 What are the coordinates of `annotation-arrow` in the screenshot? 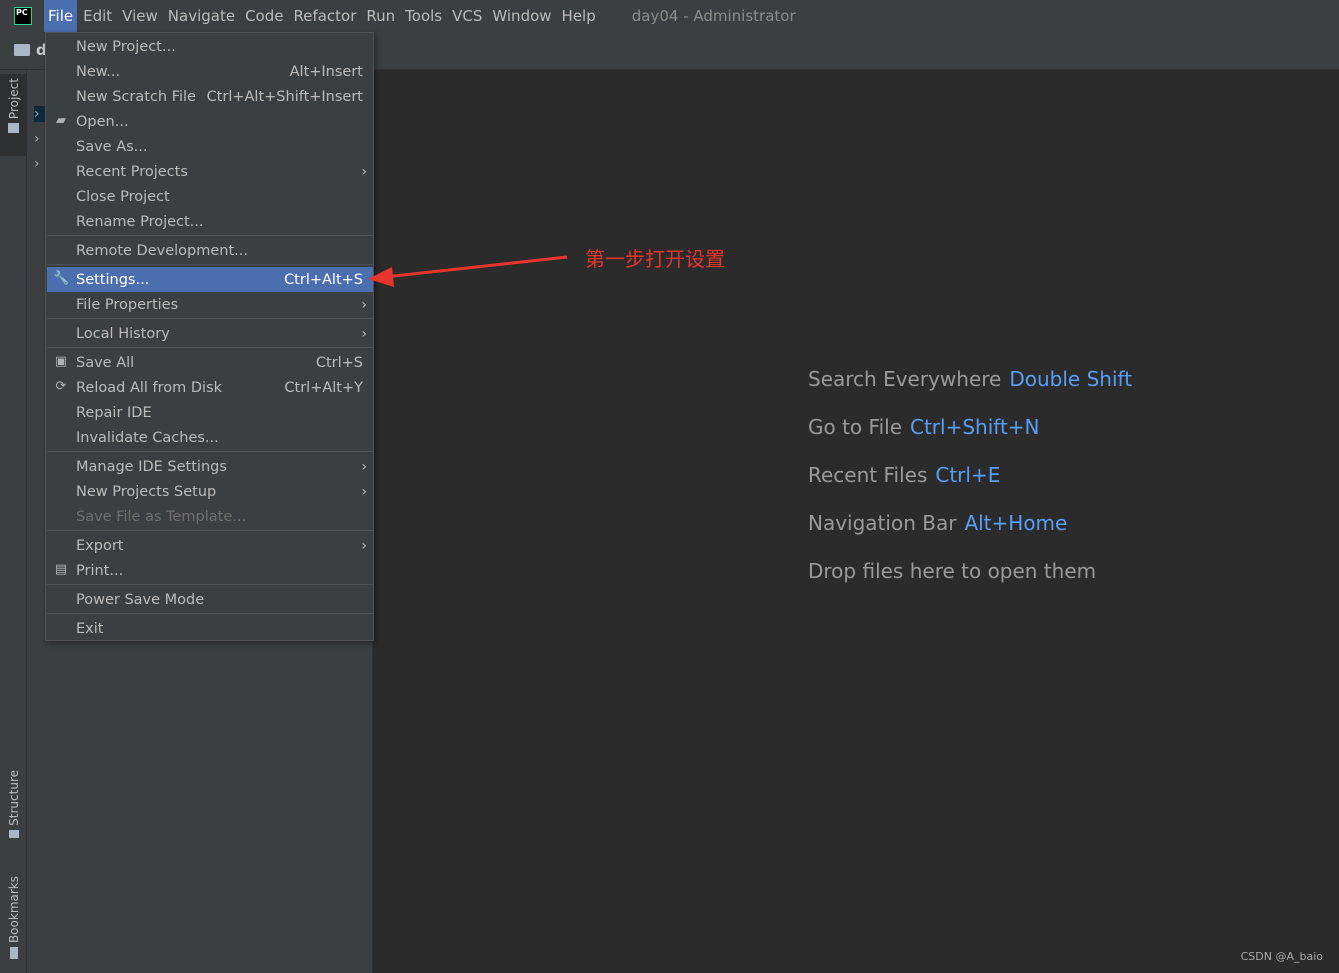 It's located at (468, 271).